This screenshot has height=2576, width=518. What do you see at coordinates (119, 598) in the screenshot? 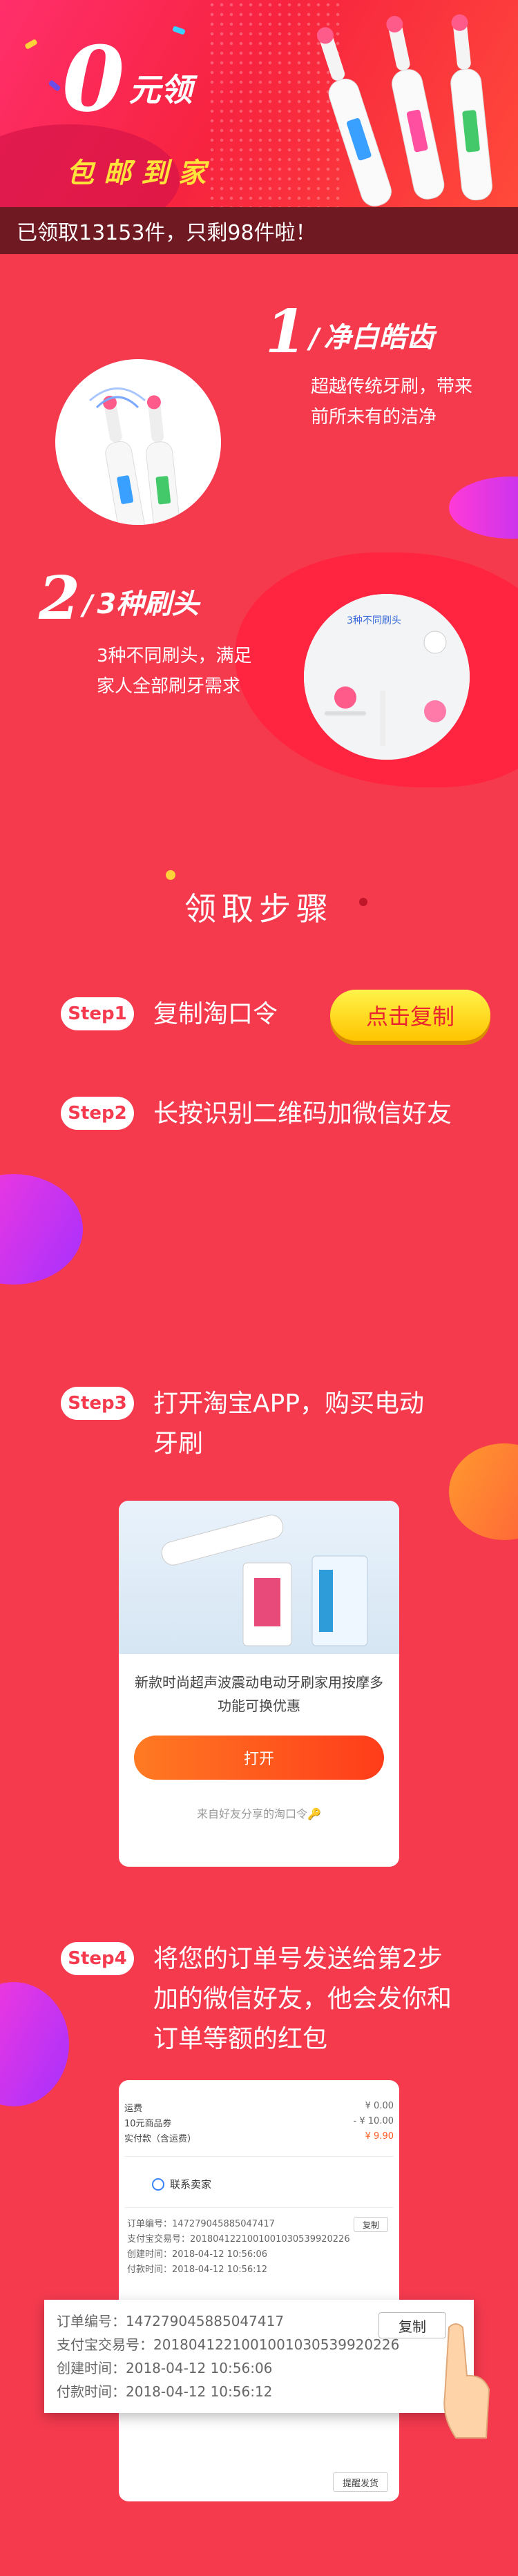
I see `feature2-title: 2 / 3种刷头` at bounding box center [119, 598].